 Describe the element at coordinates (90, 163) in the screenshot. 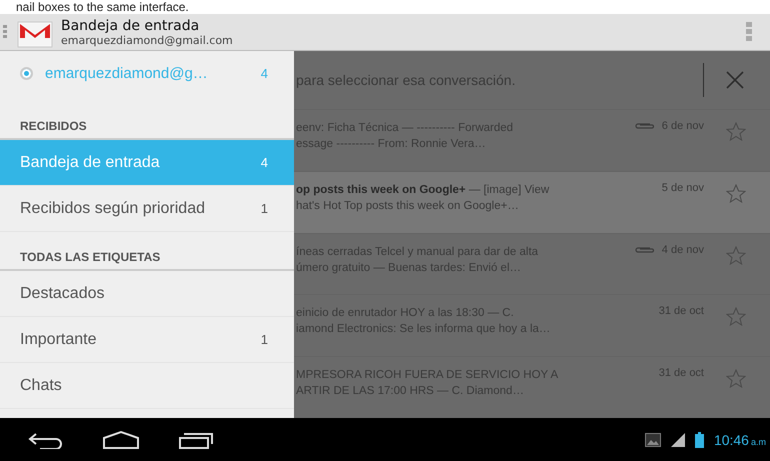

I see `folder-label: Bandeja de entrada` at that location.